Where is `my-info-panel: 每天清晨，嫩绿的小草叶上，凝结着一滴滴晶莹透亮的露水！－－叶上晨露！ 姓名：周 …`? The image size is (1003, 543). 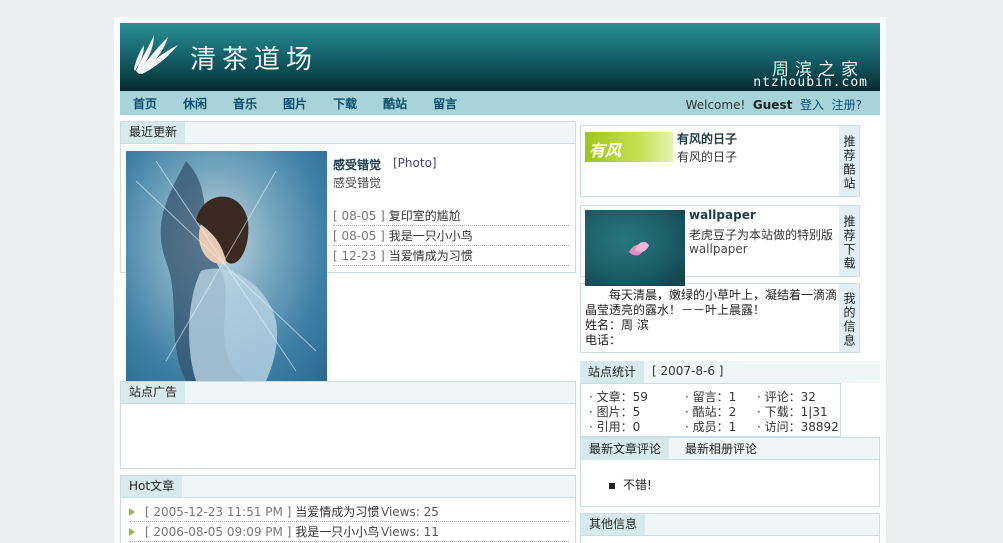 my-info-panel: 每天清晨，嫩绿的小草叶上，凝结着一滴滴晶莹透亮的露水！－－叶上晨露！ 姓名：周 … is located at coordinates (720, 318).